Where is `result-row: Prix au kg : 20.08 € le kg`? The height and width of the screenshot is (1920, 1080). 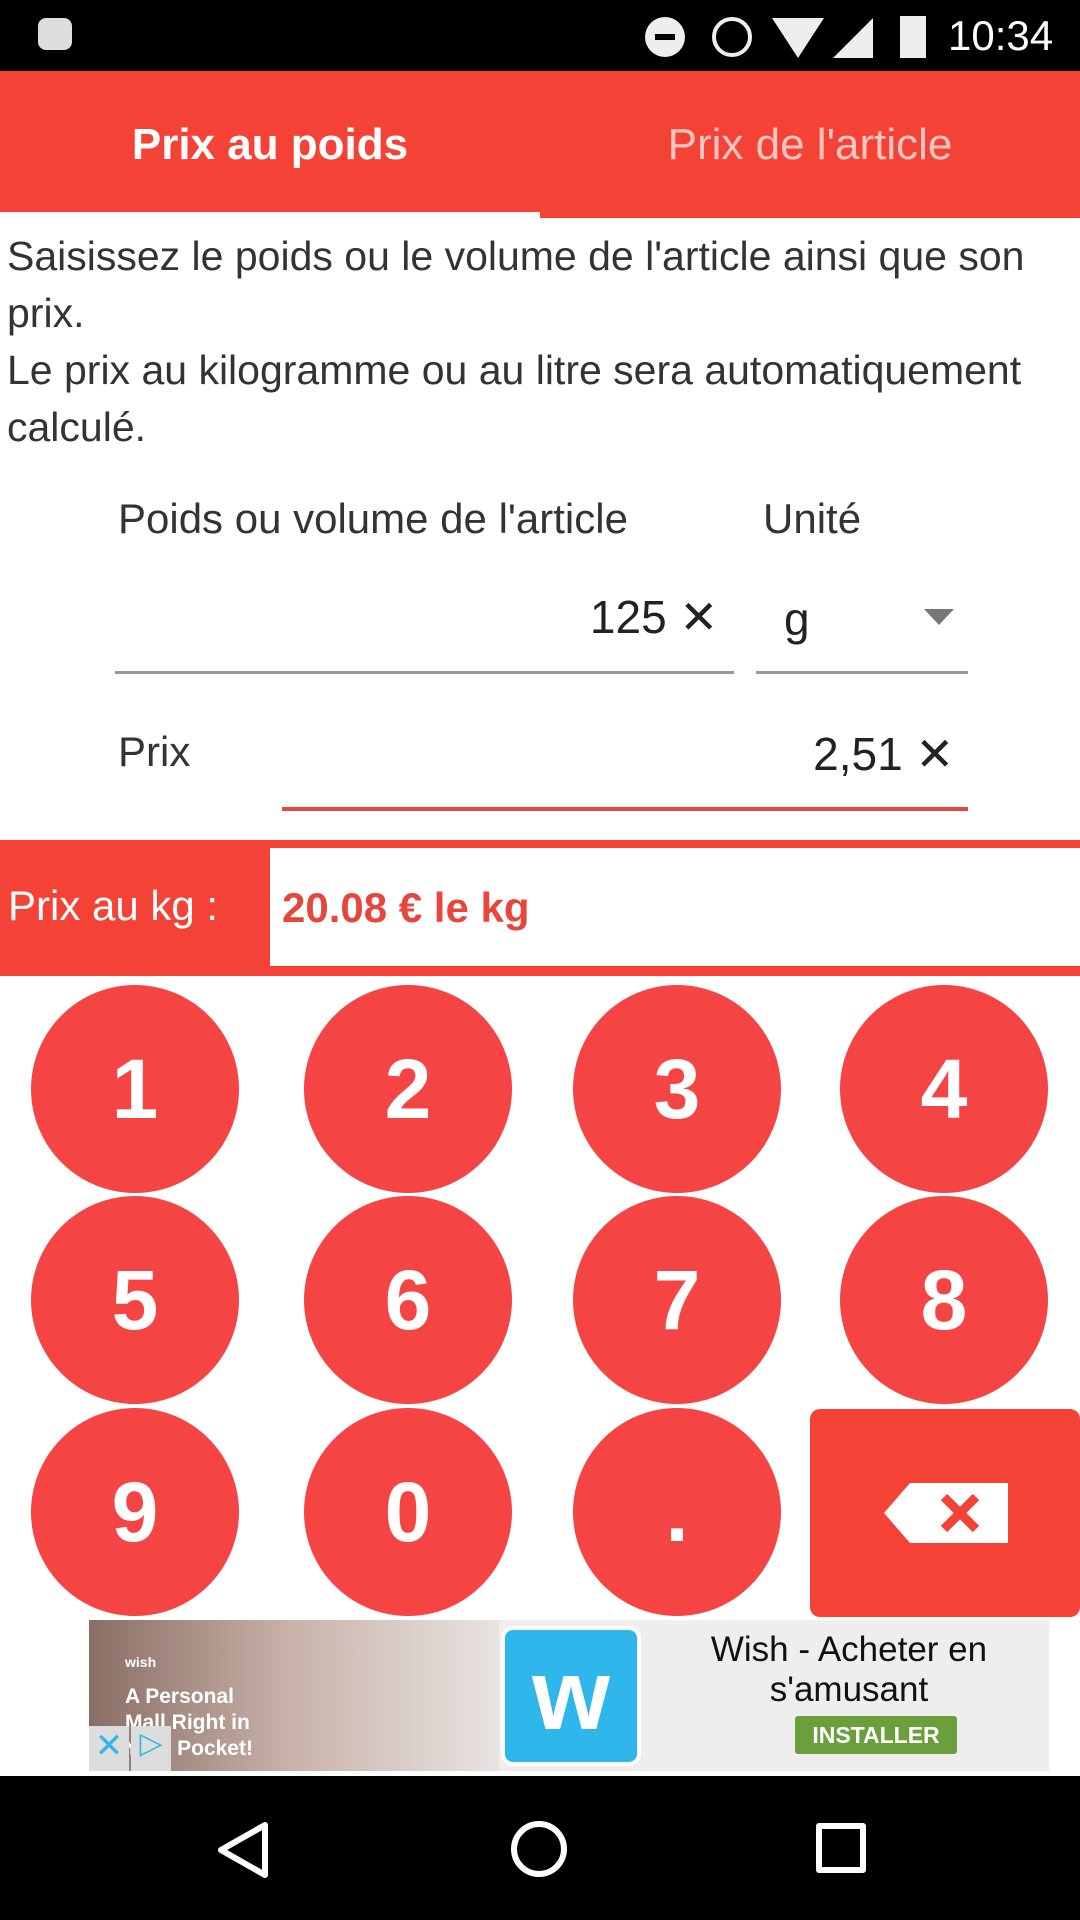
result-row: Prix au kg : 20.08 € le kg is located at coordinates (540, 908).